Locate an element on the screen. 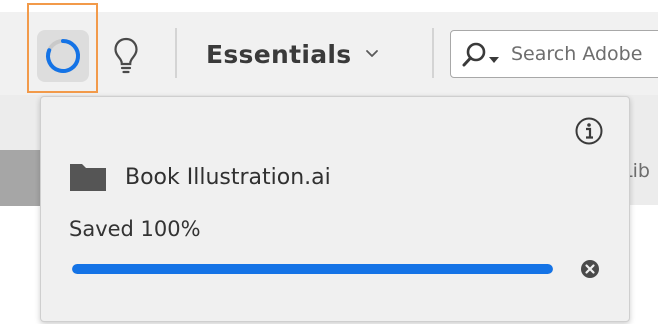  save-progress-bar is located at coordinates (312, 269).